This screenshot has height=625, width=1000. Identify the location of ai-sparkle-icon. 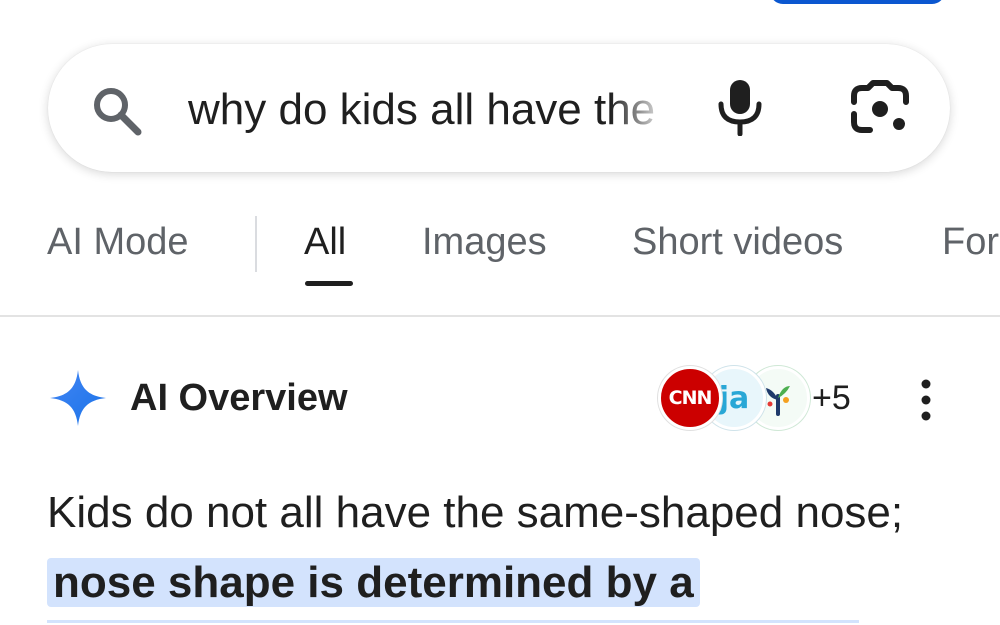
(78, 398).